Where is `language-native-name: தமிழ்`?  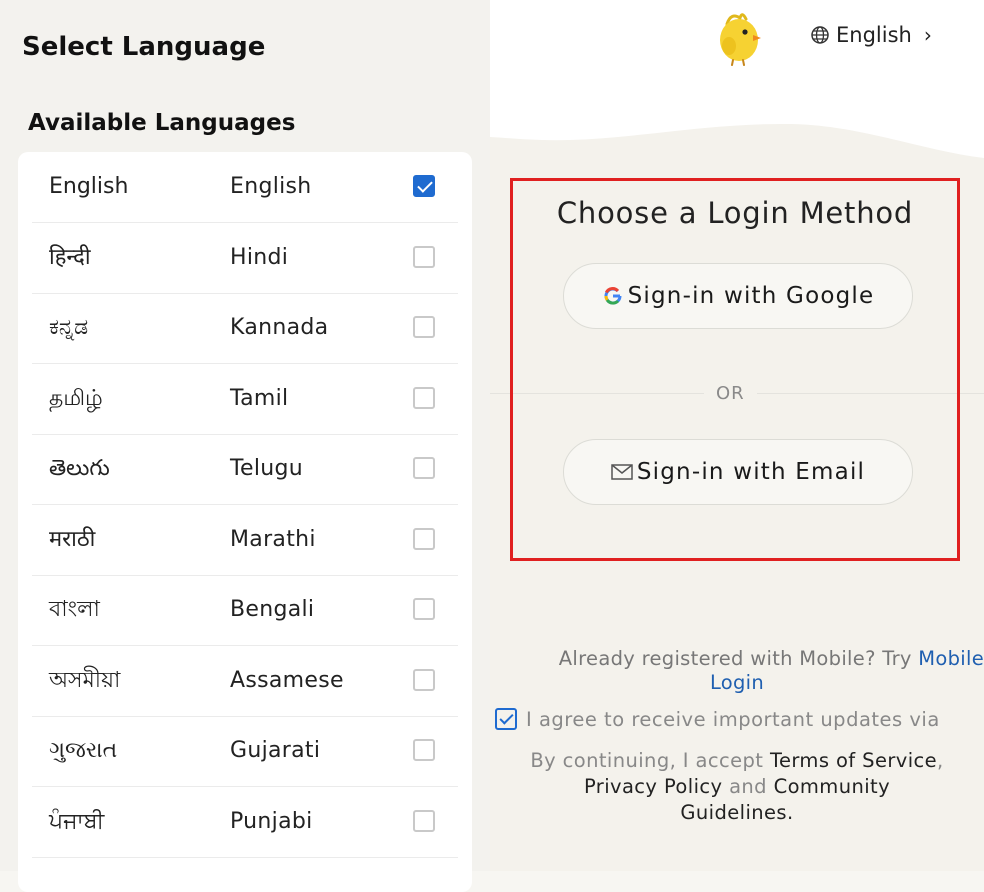 language-native-name: தமிழ் is located at coordinates (76, 398).